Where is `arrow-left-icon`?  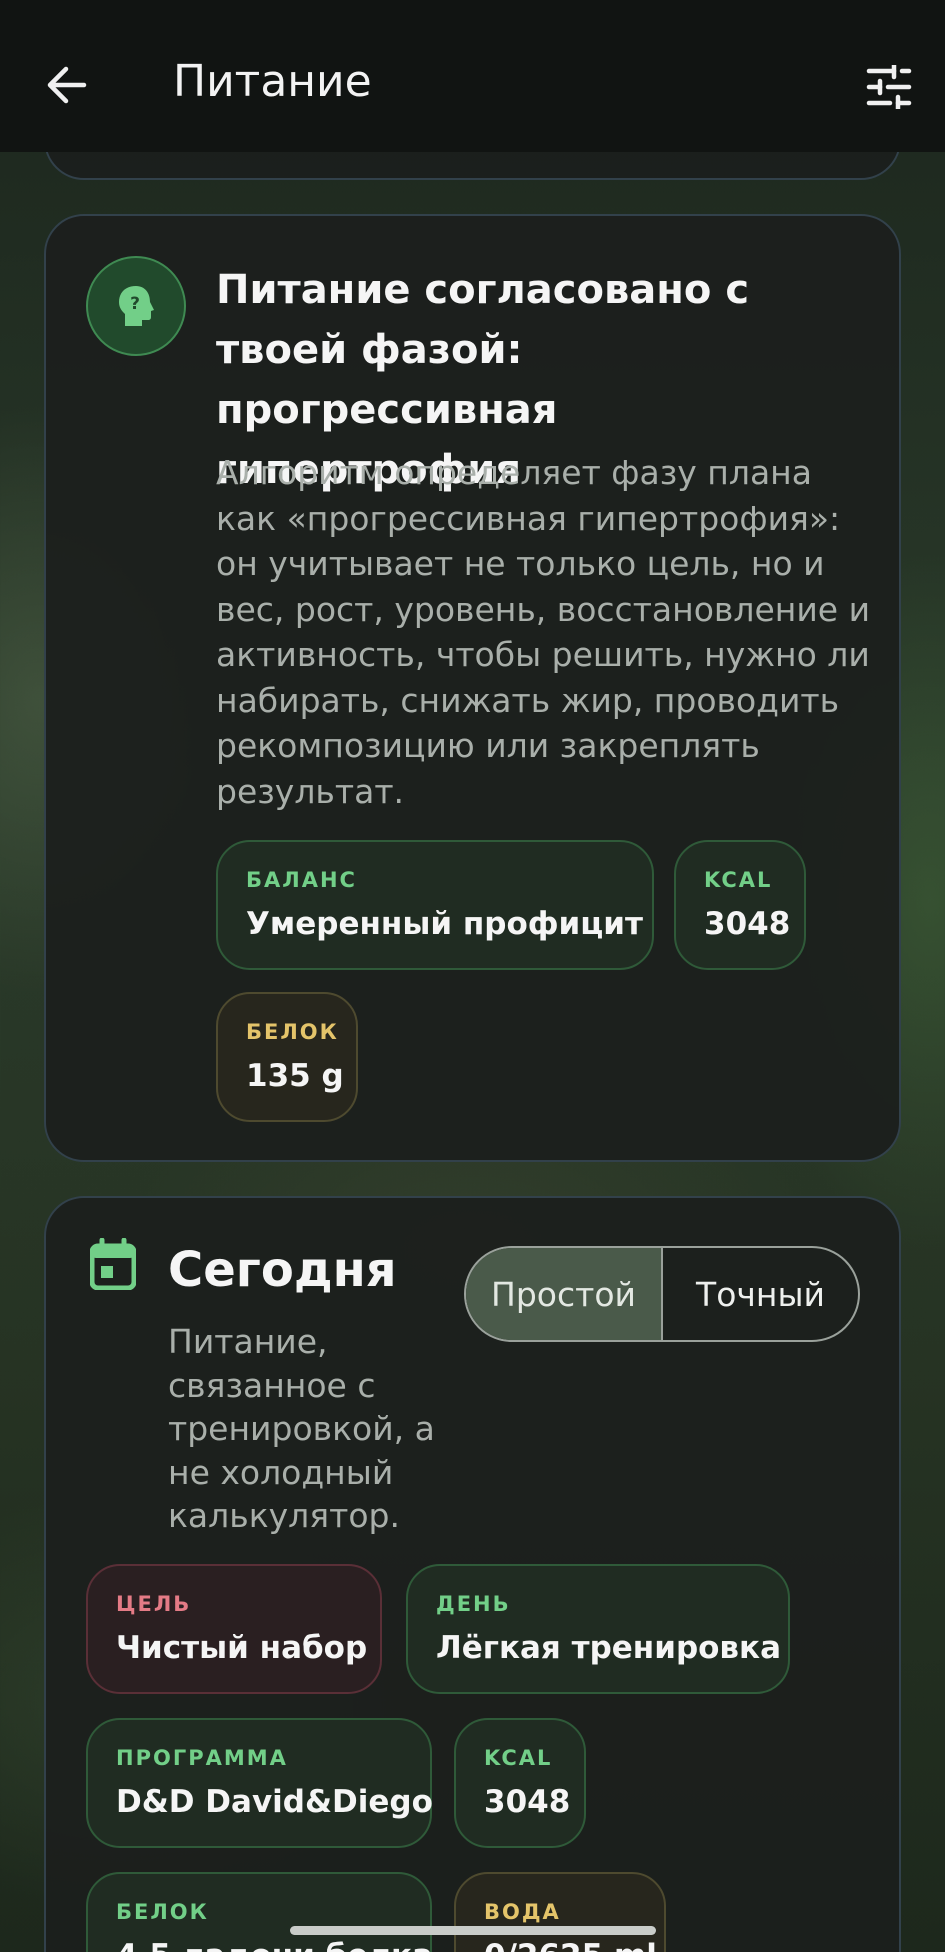
arrow-left-icon is located at coordinates (67, 85).